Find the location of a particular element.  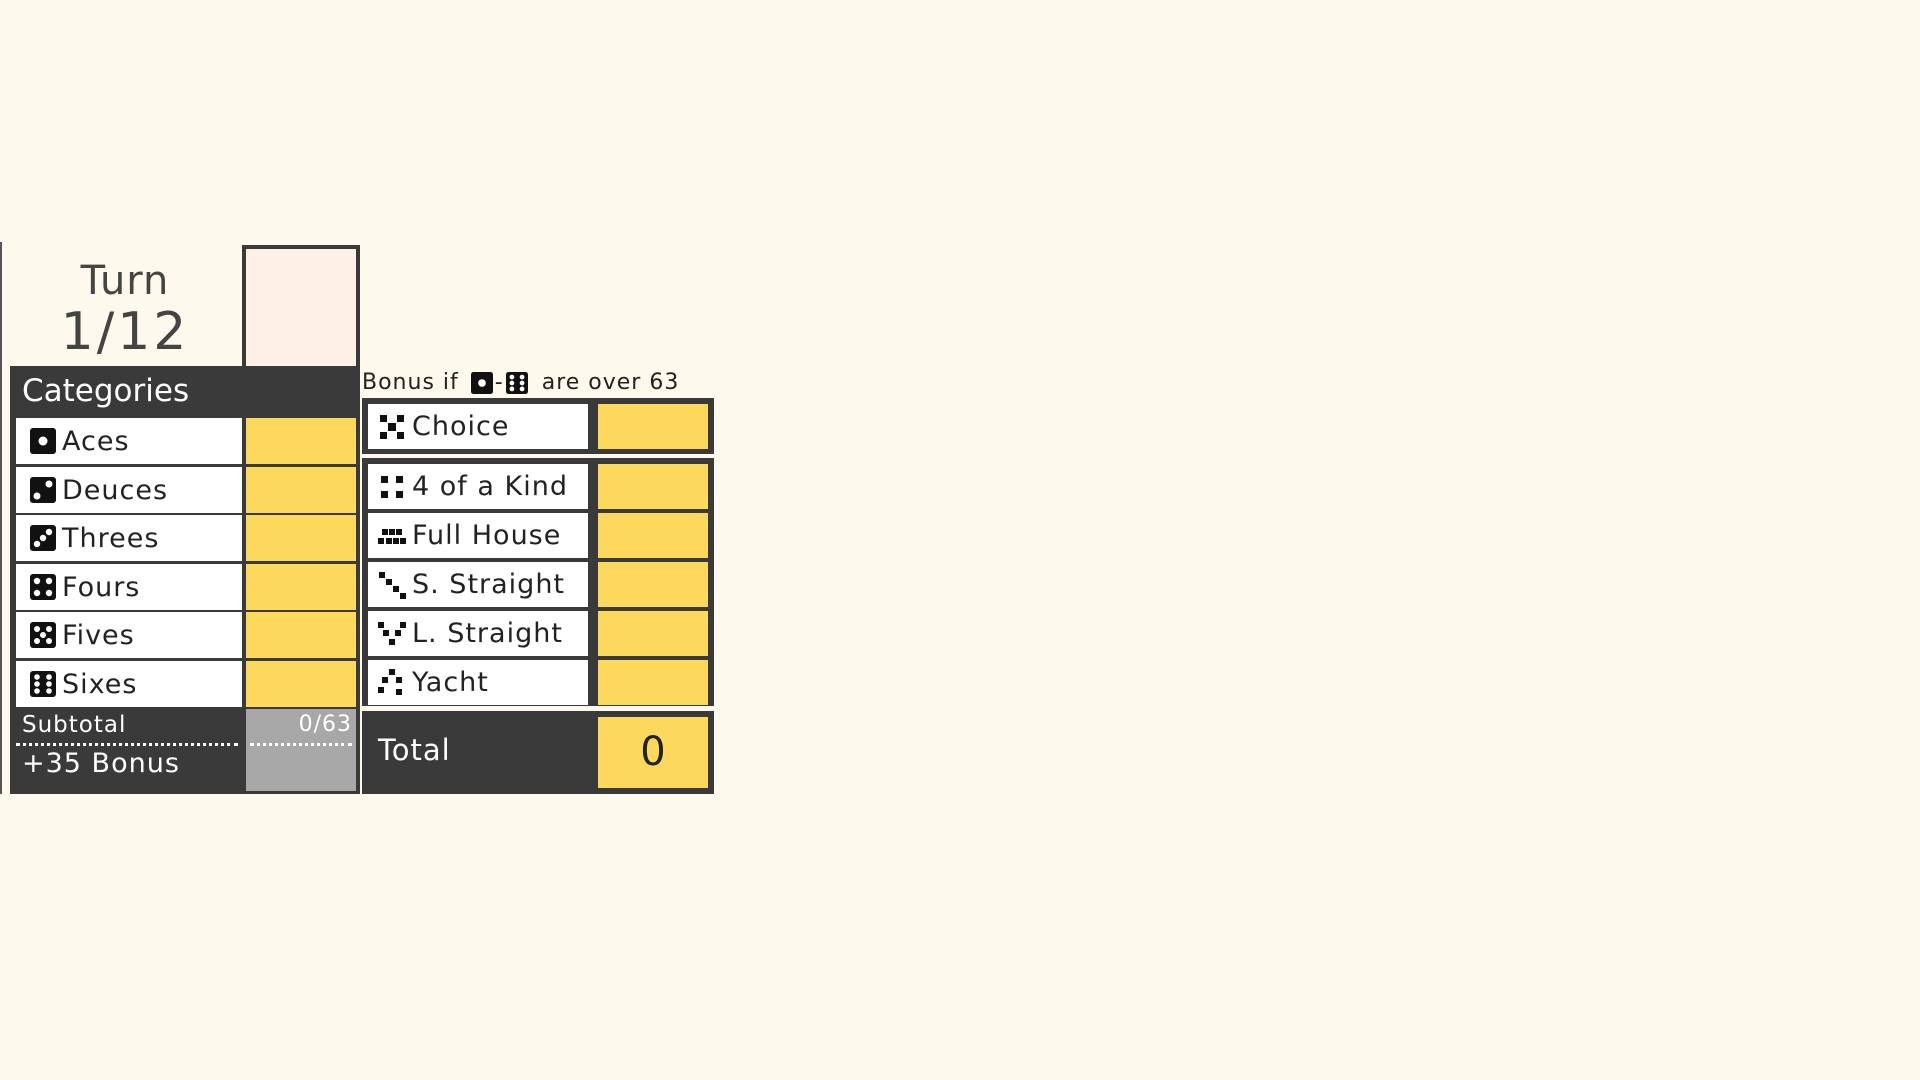

category-label: Full House is located at coordinates (487, 535).